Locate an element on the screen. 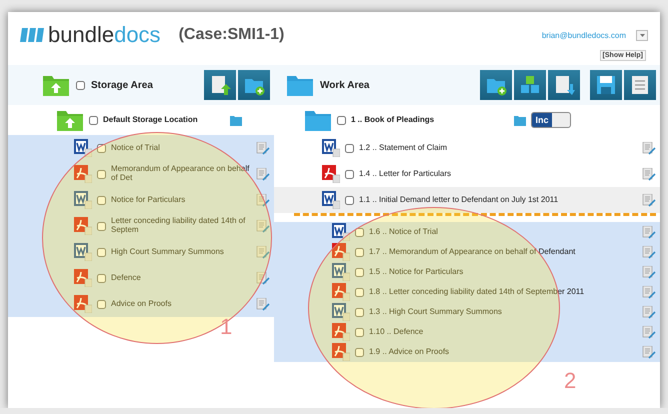  dropdown-button is located at coordinates (642, 35).